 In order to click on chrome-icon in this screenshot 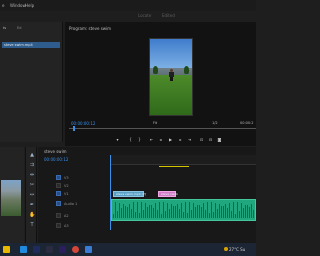, I will do `click(75, 249)`.